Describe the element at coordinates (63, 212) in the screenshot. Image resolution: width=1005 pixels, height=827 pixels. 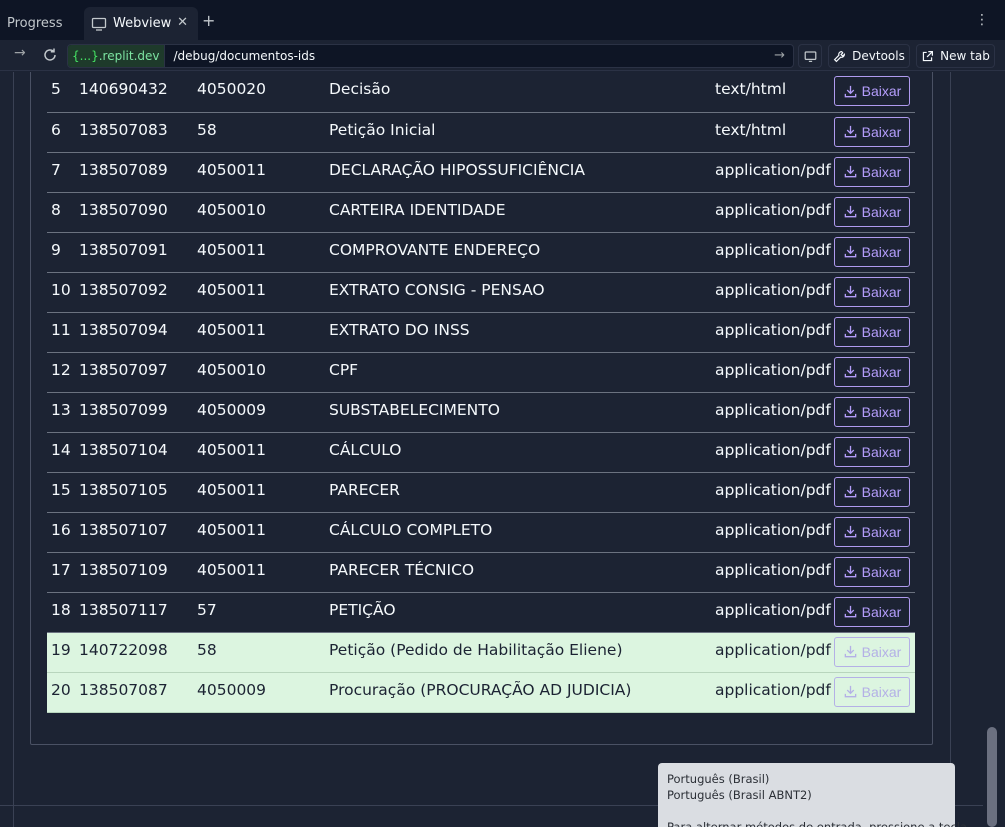
I see `row-number: 8` at that location.